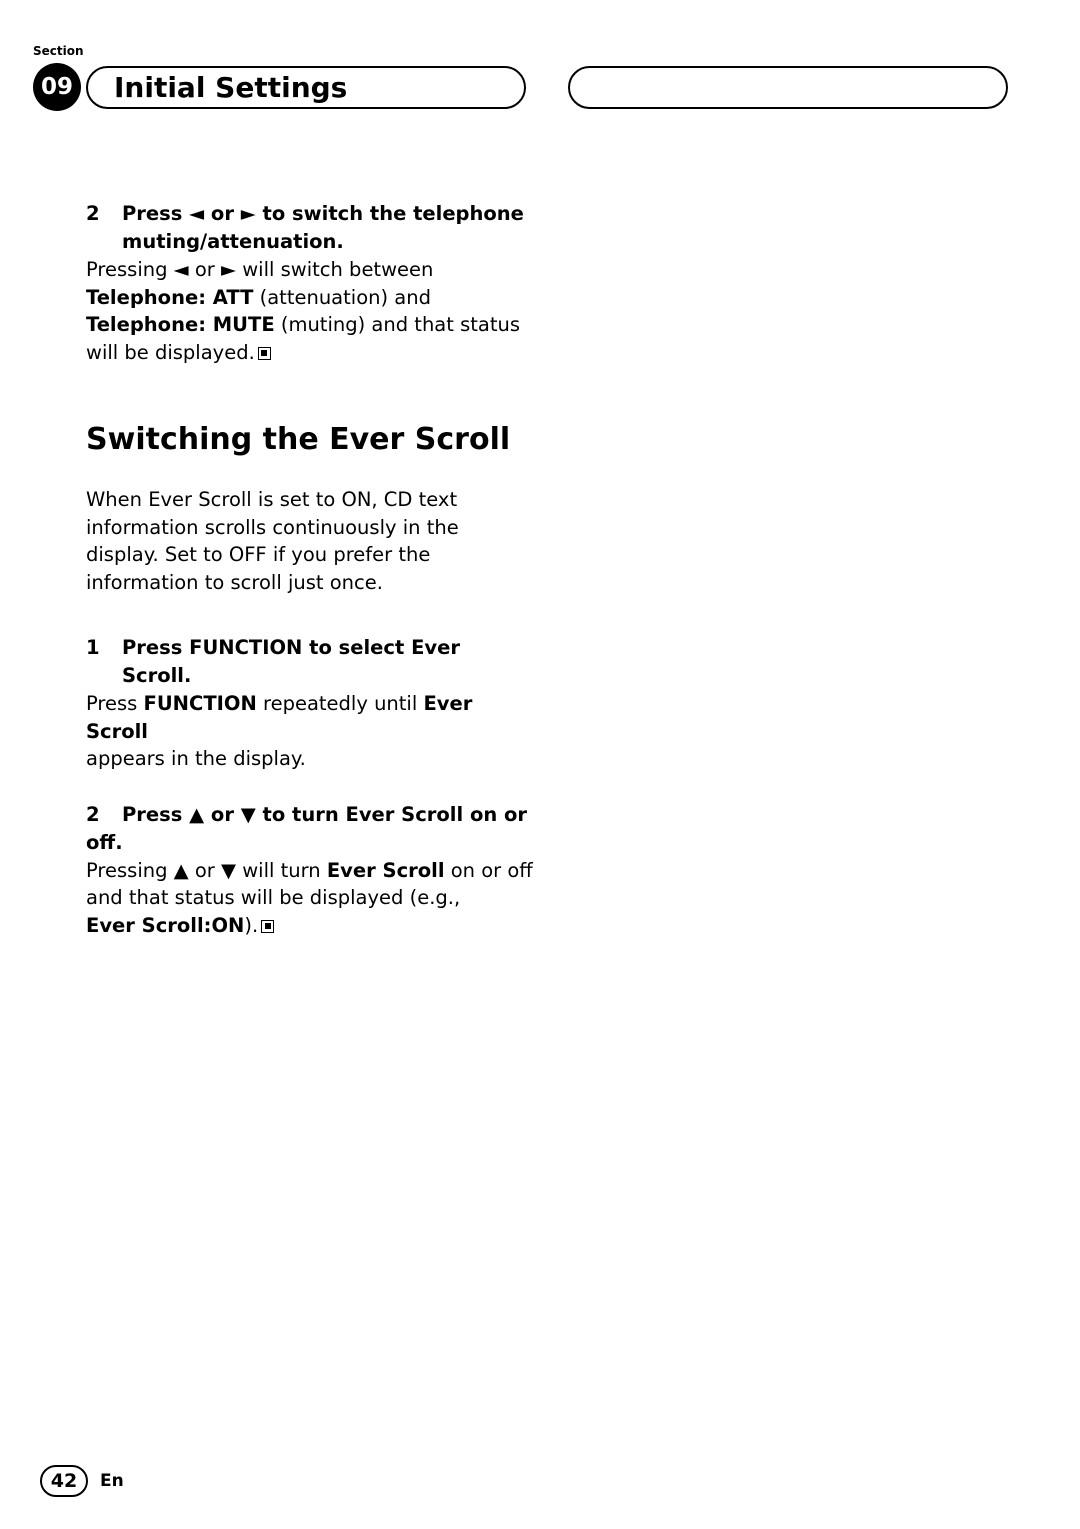 This screenshot has height=1529, width=1080. I want to click on body-bold-mute: Telephone: MUTE, so click(180, 324).